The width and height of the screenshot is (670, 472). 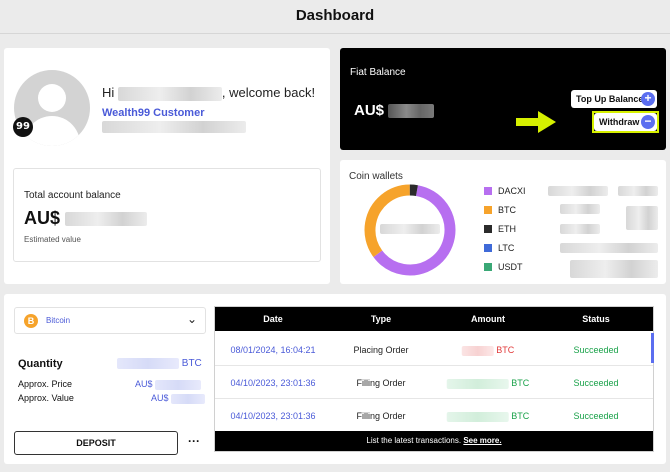 What do you see at coordinates (23, 127) in the screenshot?
I see `brand-badge-icon: 99` at bounding box center [23, 127].